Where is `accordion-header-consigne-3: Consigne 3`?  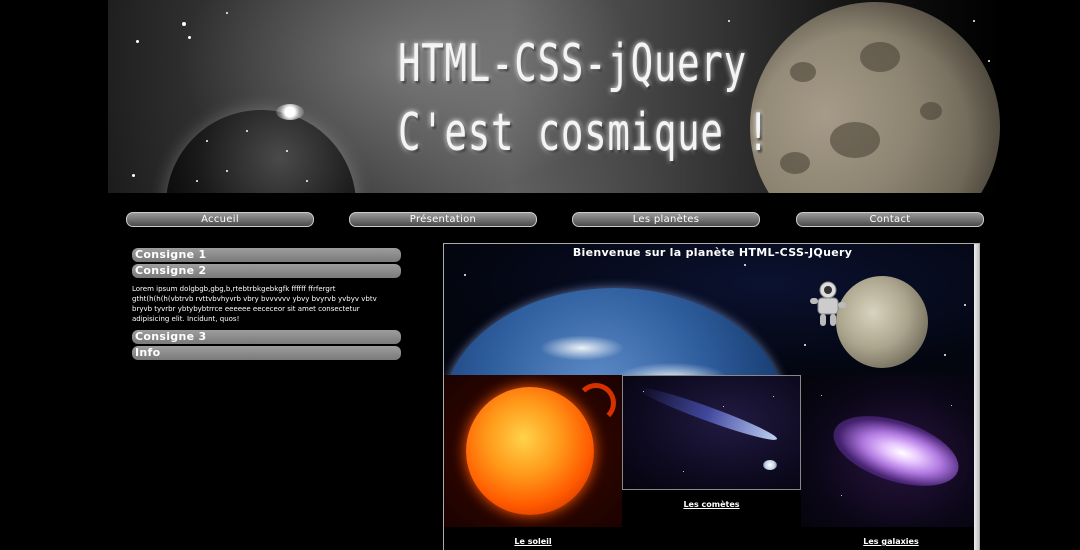
accordion-header-consigne-3: Consigne 3 is located at coordinates (266, 337).